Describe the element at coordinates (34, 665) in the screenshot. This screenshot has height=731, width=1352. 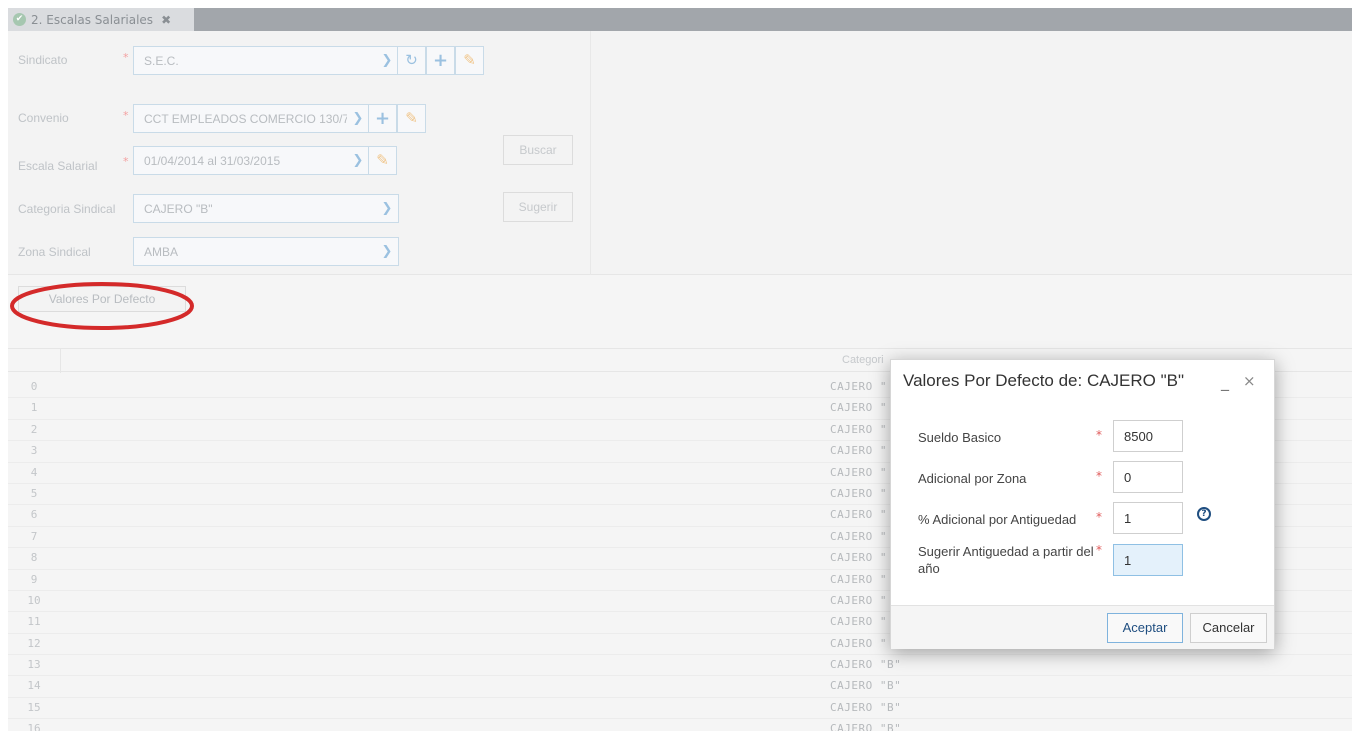
I see `row-index: 13` at that location.